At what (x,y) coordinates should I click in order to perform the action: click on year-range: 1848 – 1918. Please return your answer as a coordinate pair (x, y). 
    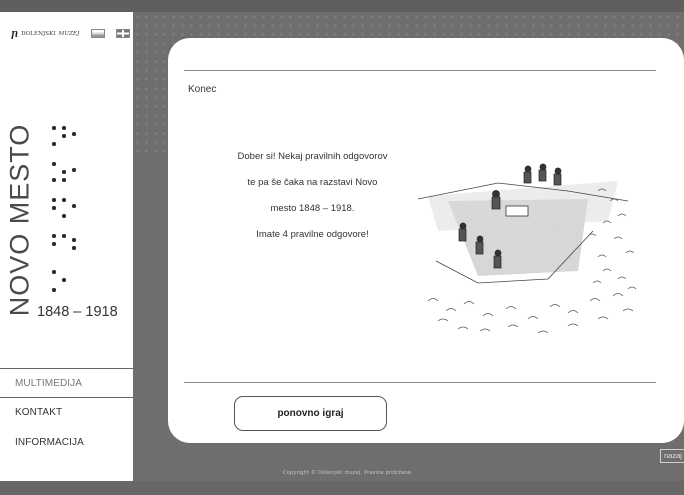
    Looking at the image, I should click on (77, 312).